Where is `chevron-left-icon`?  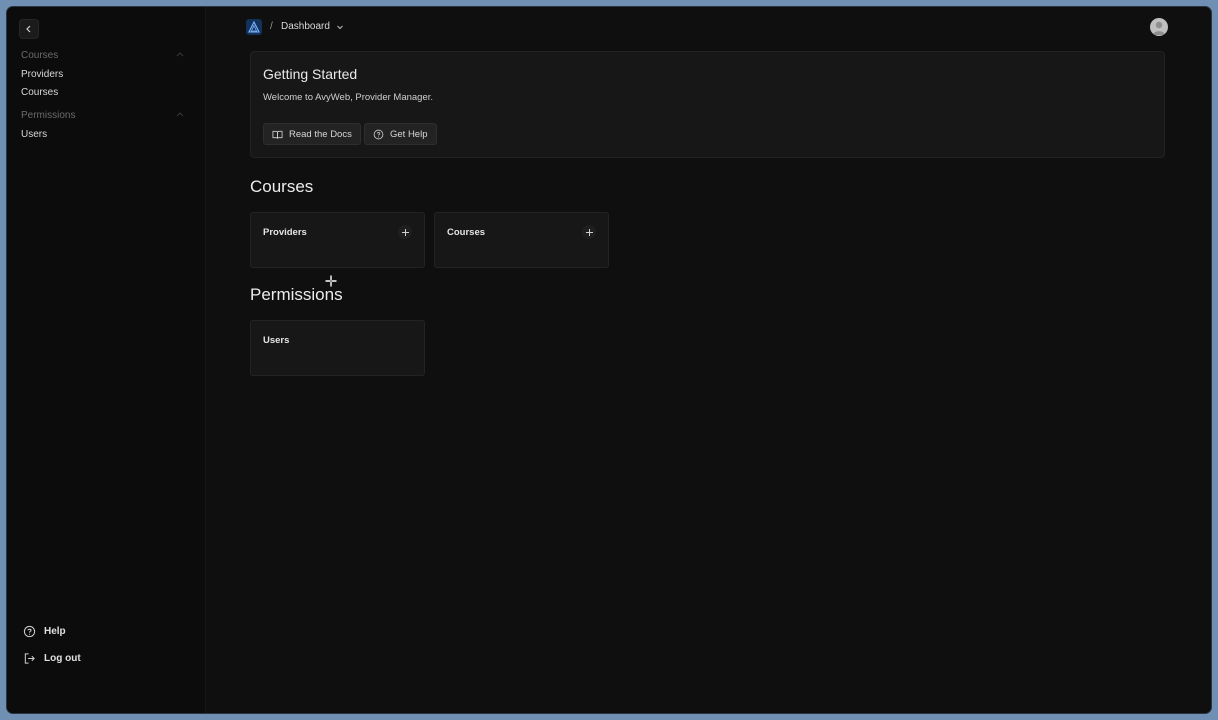
chevron-left-icon is located at coordinates (28, 29).